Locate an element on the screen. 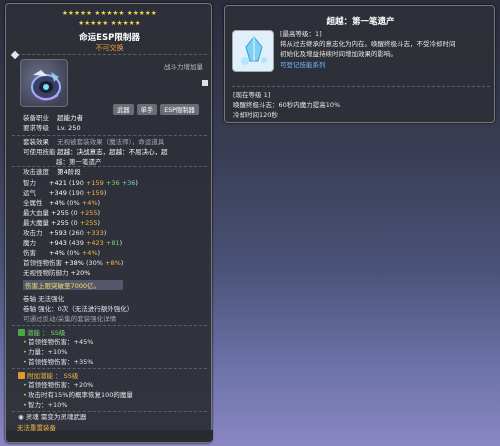 The height and width of the screenshot is (446, 500). esp-limiter-icon is located at coordinates (46, 85).